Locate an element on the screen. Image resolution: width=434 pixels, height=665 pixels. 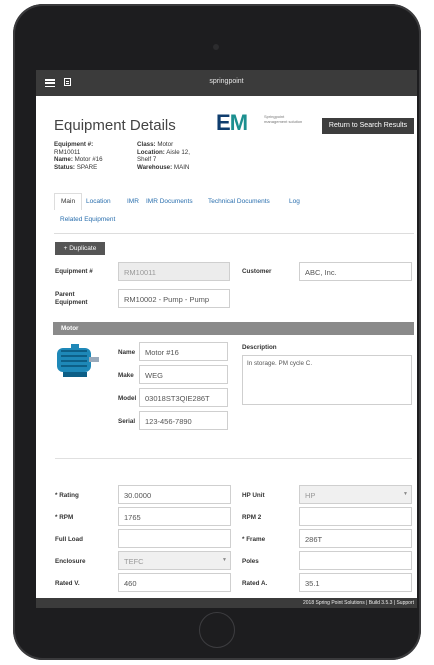
enclosure-select: TEFC ▼ is located at coordinates (174, 560).